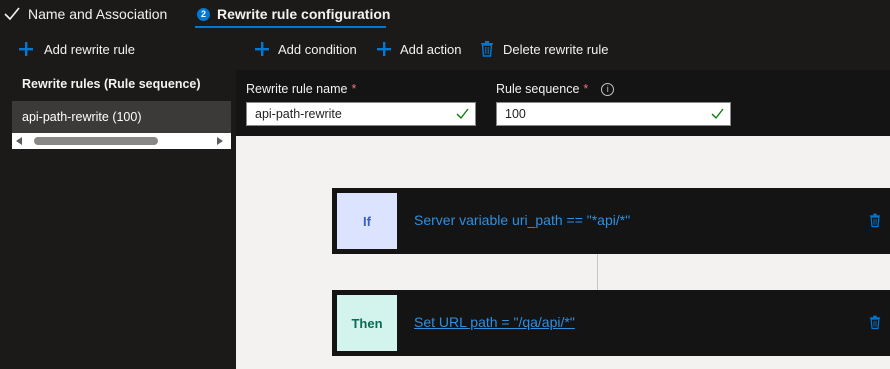  Describe the element at coordinates (90, 49) in the screenshot. I see `add-rewrite-rule-label: Add rewrite rule` at that location.